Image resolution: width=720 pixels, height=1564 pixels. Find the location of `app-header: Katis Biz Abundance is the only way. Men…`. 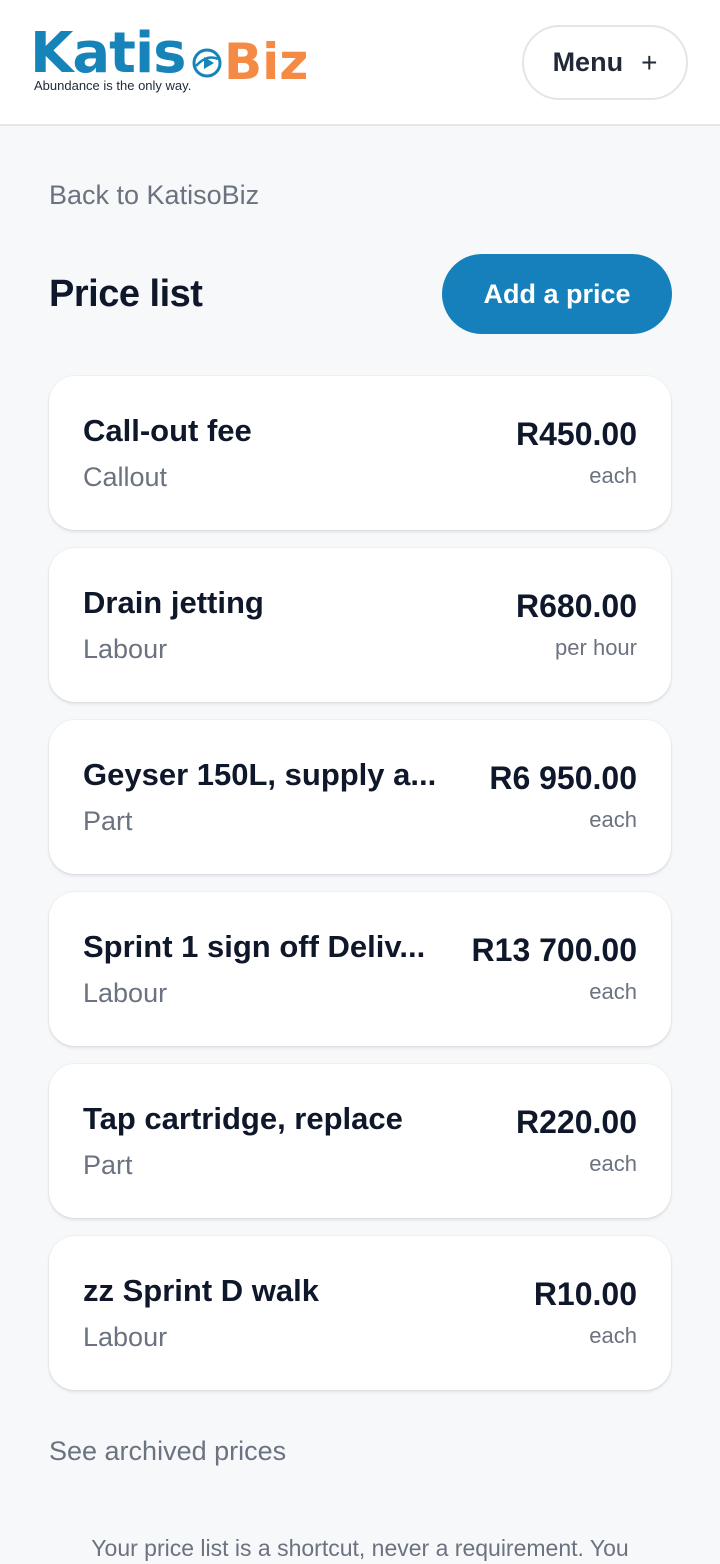

app-header: Katis Biz Abundance is the only way. Men… is located at coordinates (360, 63).